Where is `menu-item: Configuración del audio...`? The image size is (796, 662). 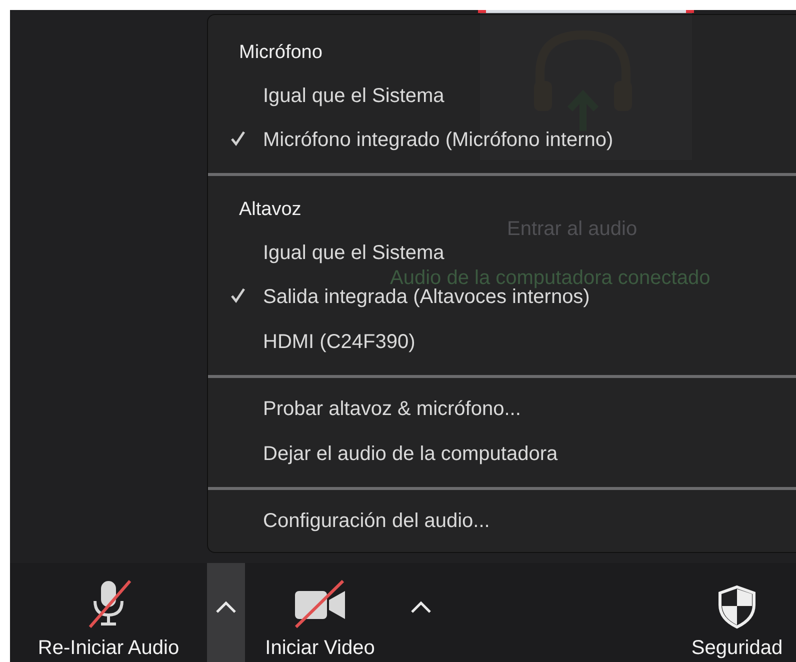
menu-item: Configuración del audio... is located at coordinates (376, 522).